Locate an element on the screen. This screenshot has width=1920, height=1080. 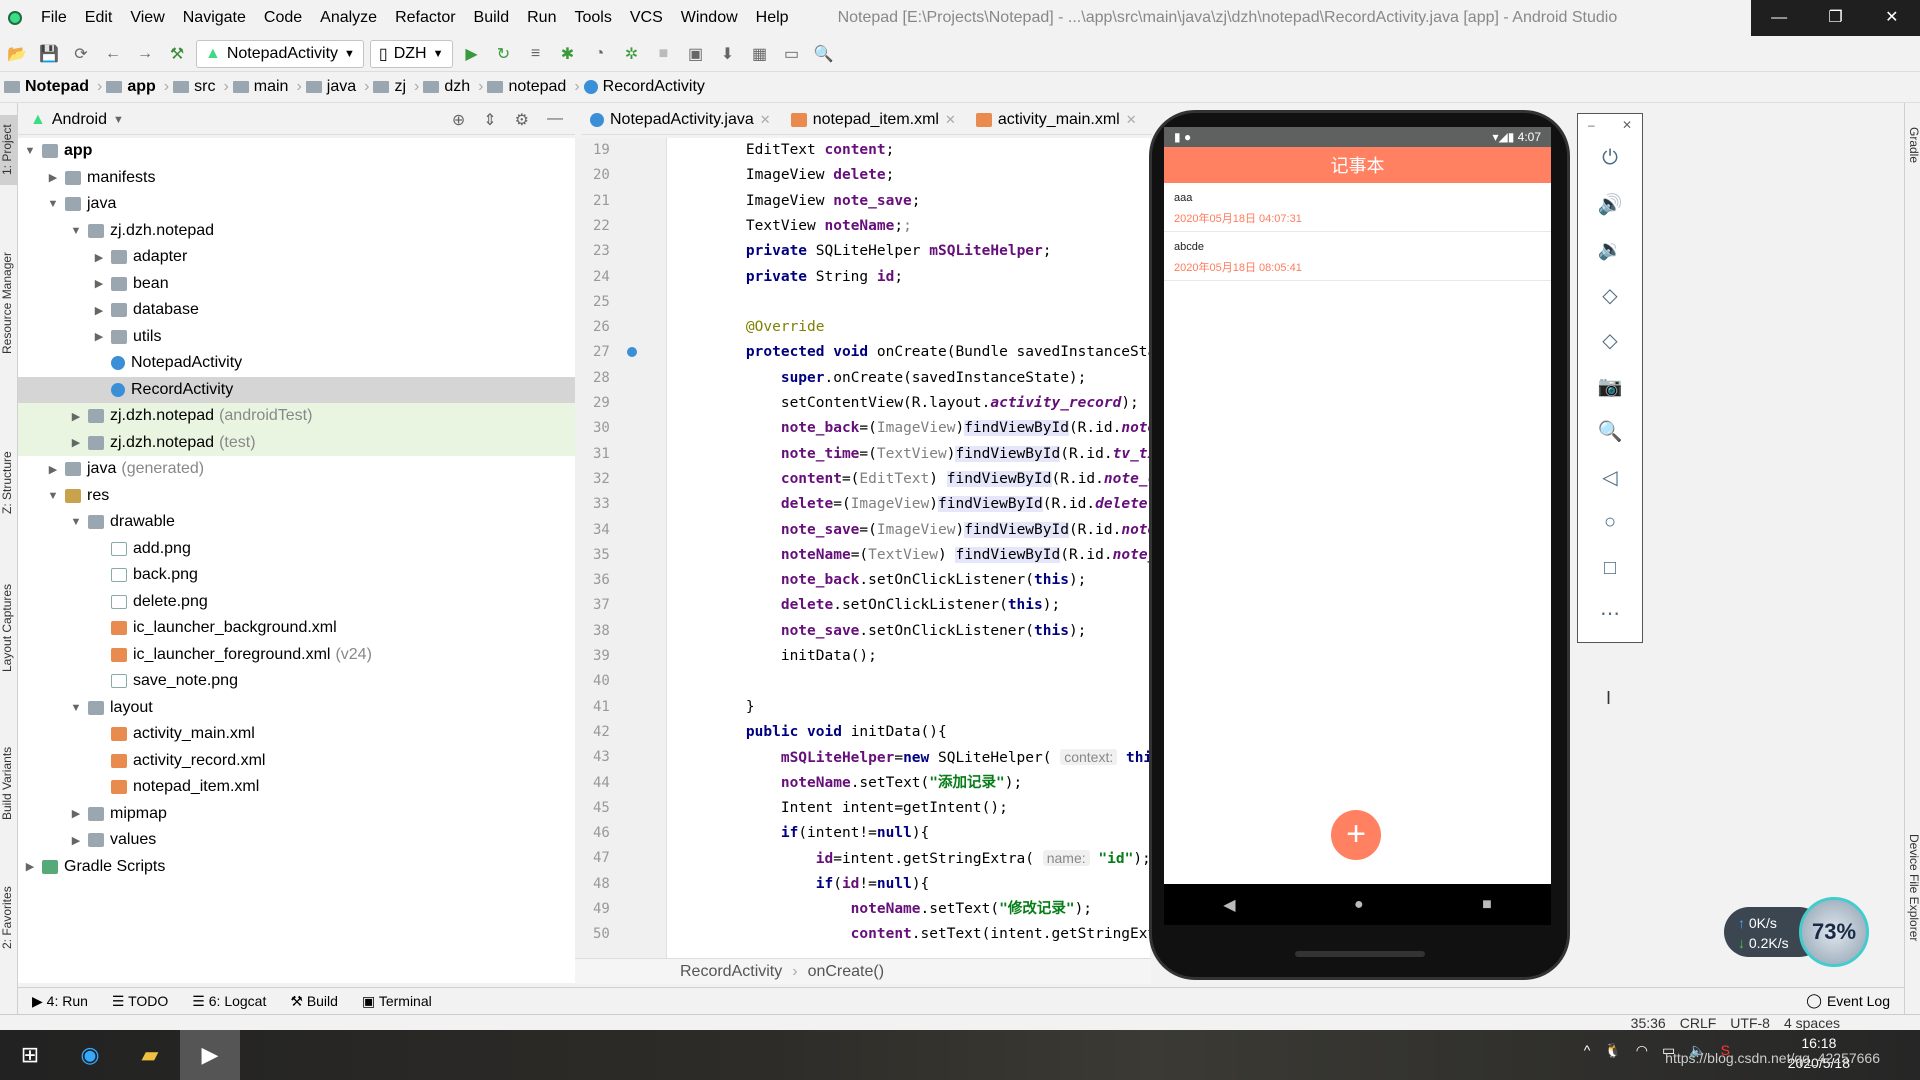
nav-recents-icon: ■ is located at coordinates (1487, 905).